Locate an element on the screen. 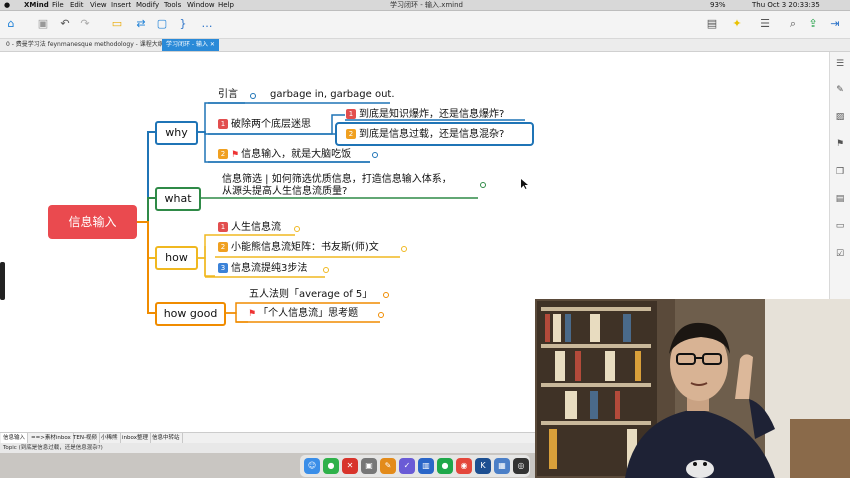 This screenshot has width=850, height=478. webcam-feed-image is located at coordinates (692, 388).